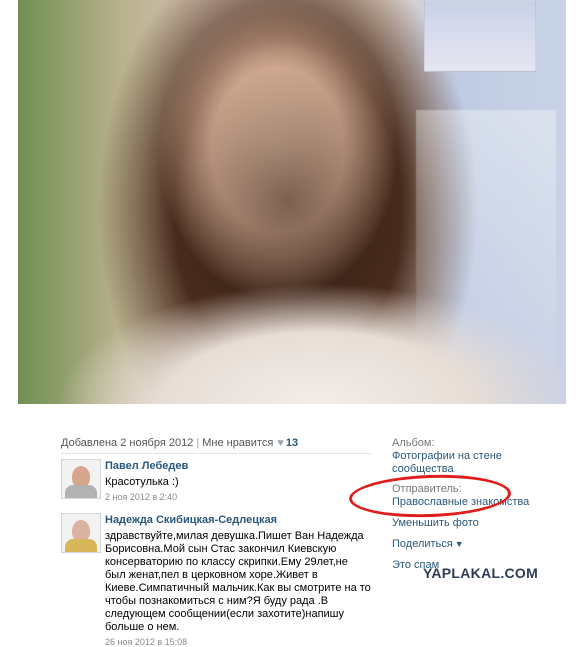 This screenshot has width=586, height=647. Describe the element at coordinates (458, 544) in the screenshot. I see `chevron-down-icon: ▼` at that location.